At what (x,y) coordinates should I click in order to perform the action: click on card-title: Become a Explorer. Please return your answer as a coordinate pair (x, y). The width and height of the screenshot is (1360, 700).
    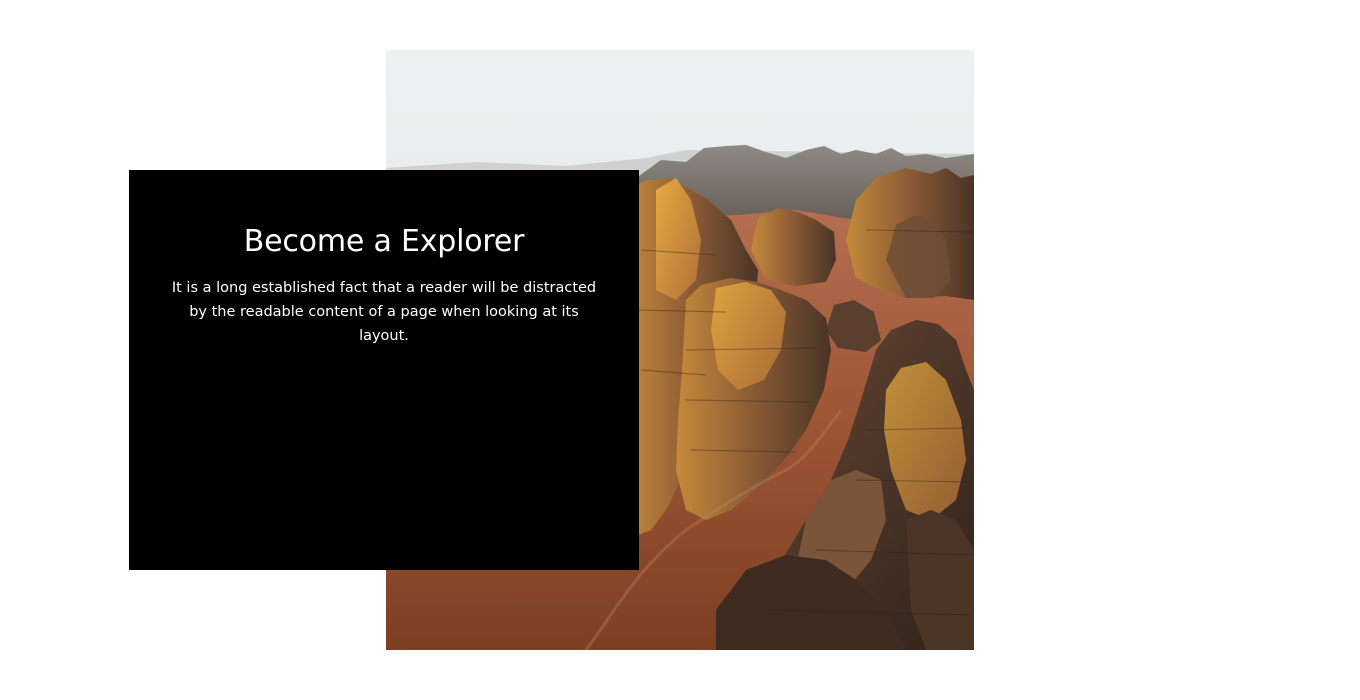
    Looking at the image, I should click on (384, 241).